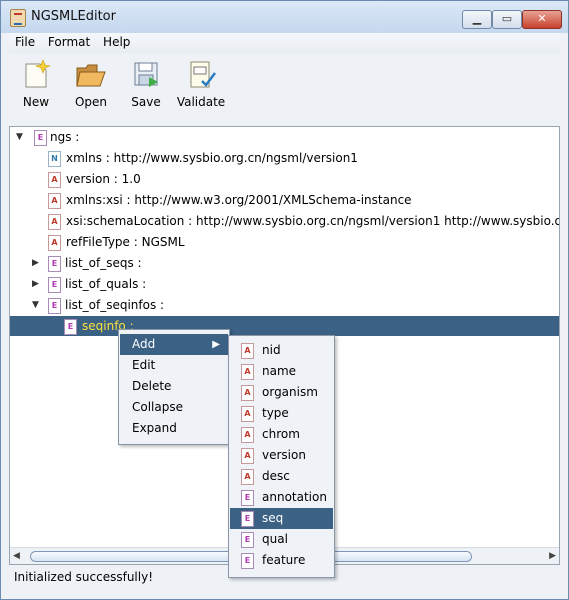 This screenshot has width=569, height=600. What do you see at coordinates (69, 42) in the screenshot?
I see `menu-format: Format` at bounding box center [69, 42].